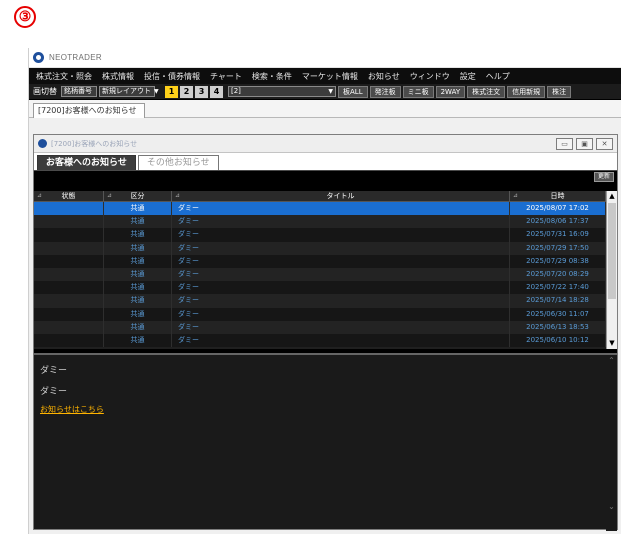 Image resolution: width=621 pixels, height=534 pixels. Describe the element at coordinates (325, 58) in the screenshot. I see `app-titlebar: NEOTRADER` at that location.